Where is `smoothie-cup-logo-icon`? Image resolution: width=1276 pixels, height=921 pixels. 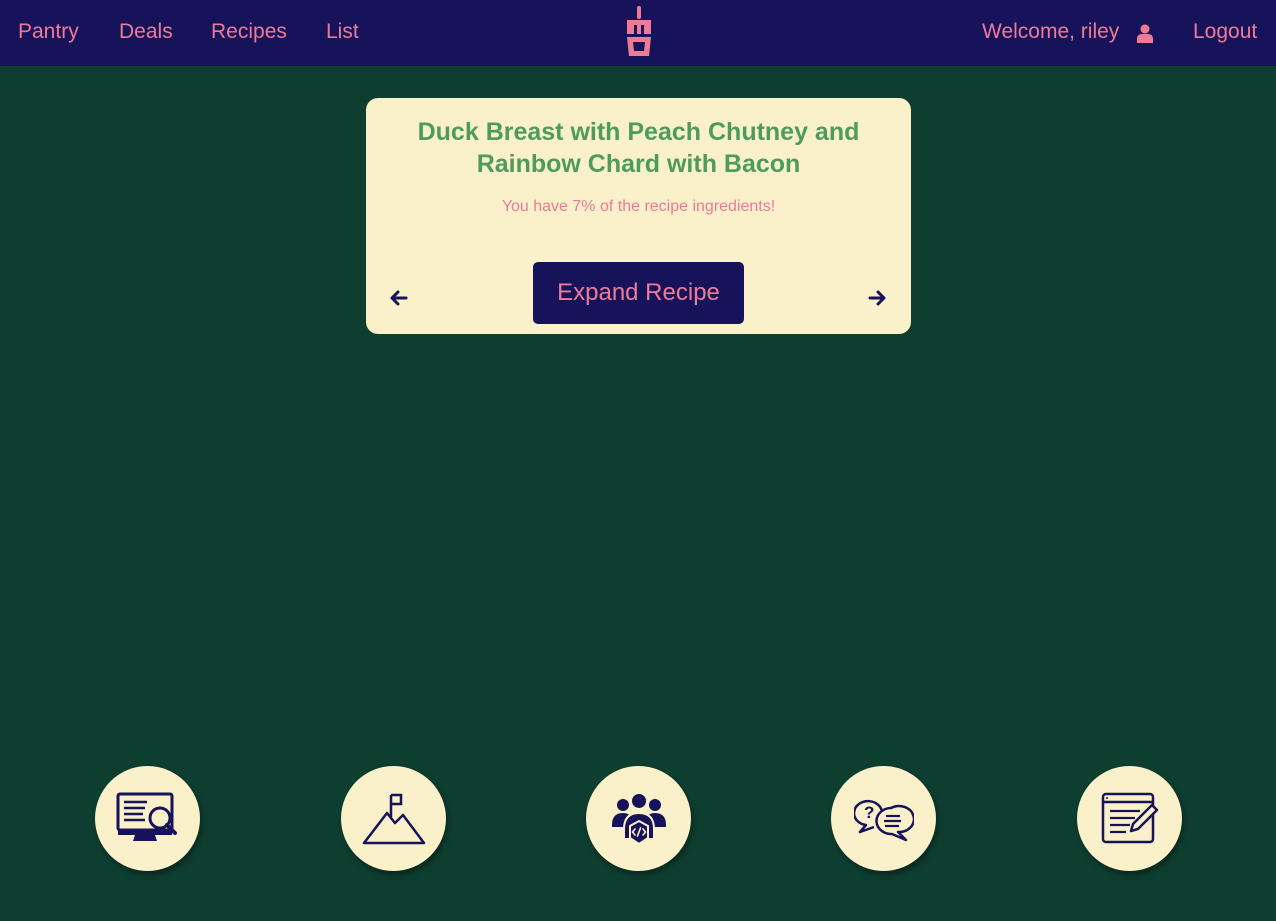
smoothie-cup-logo-icon is located at coordinates (639, 32).